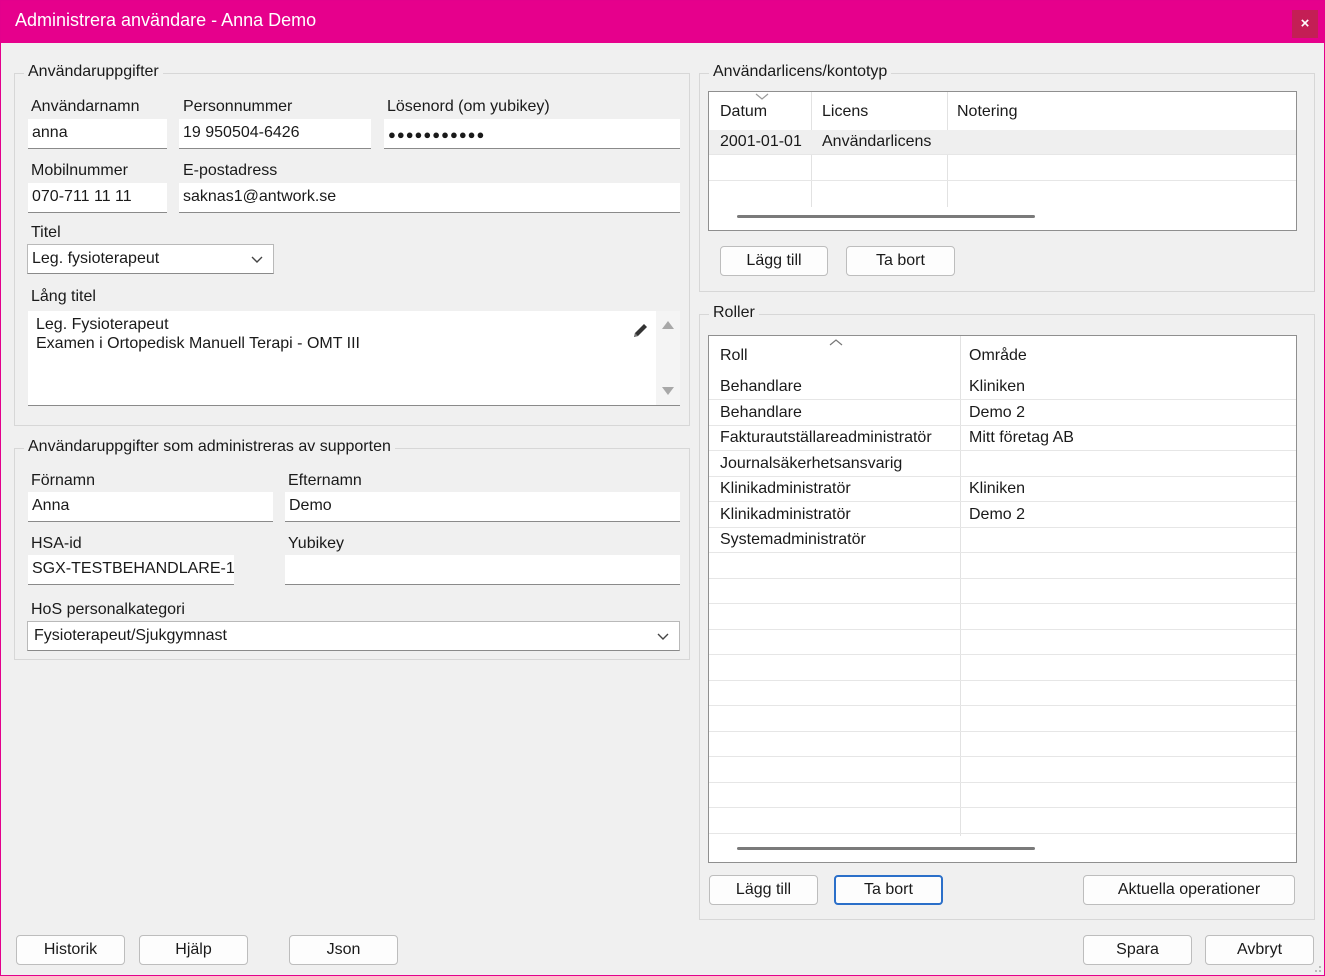 This screenshot has height=976, width=1325. Describe the element at coordinates (193, 950) in the screenshot. I see `help-button: Hjälp` at that location.